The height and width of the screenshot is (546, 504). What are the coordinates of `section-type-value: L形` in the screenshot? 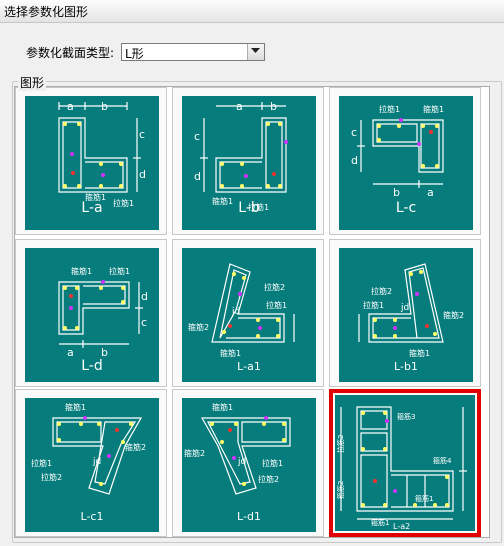 It's located at (134, 54).